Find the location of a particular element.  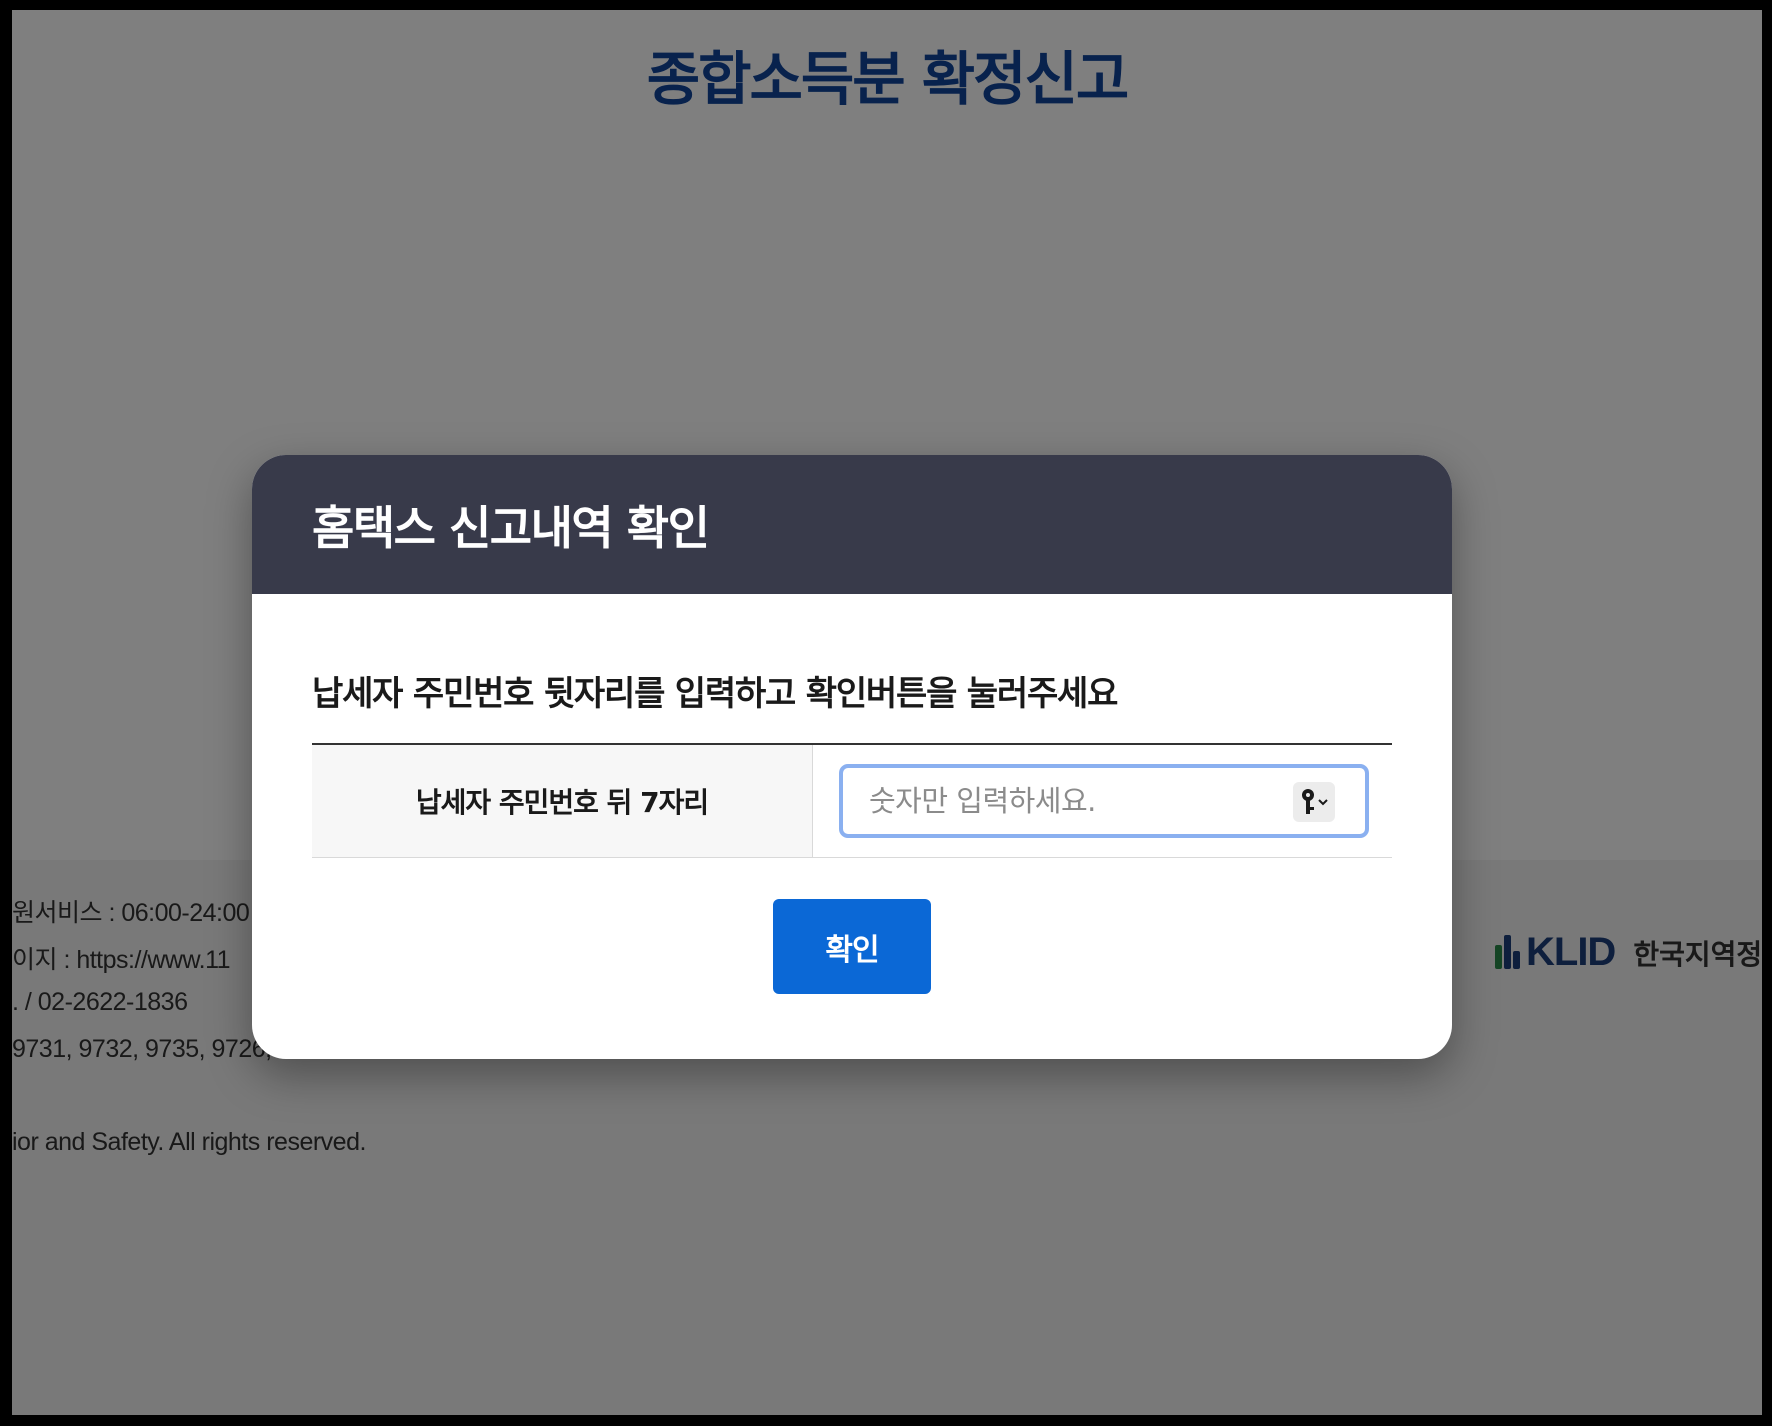

resident-number-input is located at coordinates (1067, 801).